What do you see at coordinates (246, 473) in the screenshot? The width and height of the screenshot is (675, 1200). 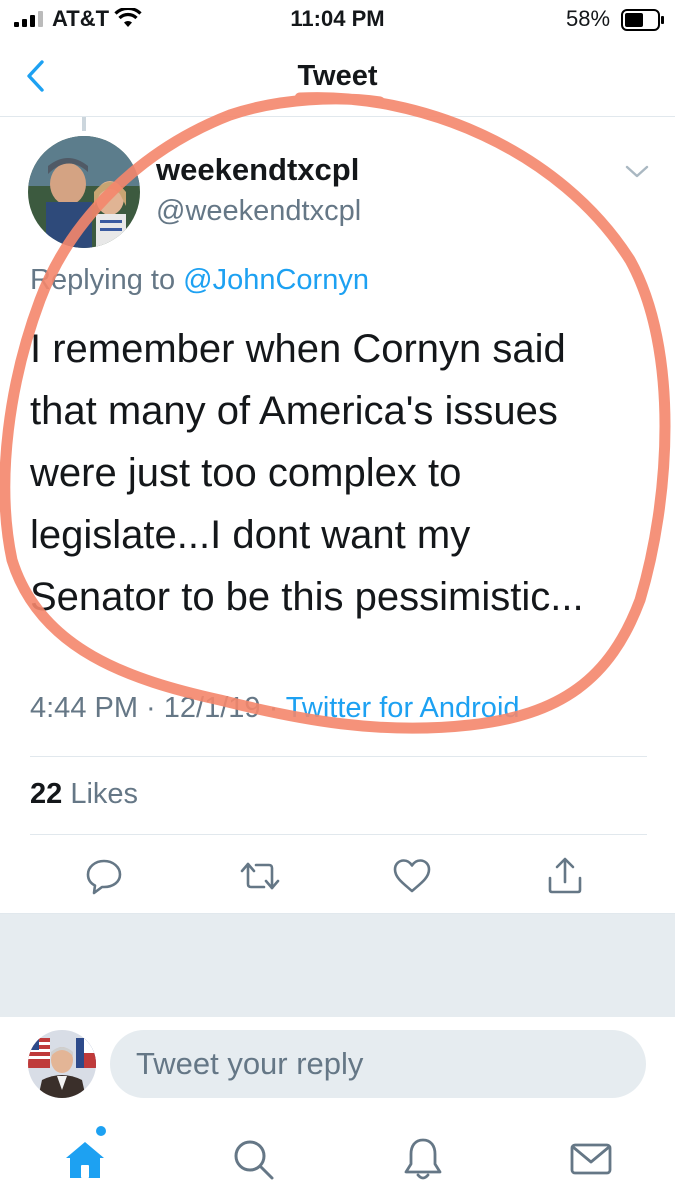 I see `tweet-text-line: were just too complex to` at bounding box center [246, 473].